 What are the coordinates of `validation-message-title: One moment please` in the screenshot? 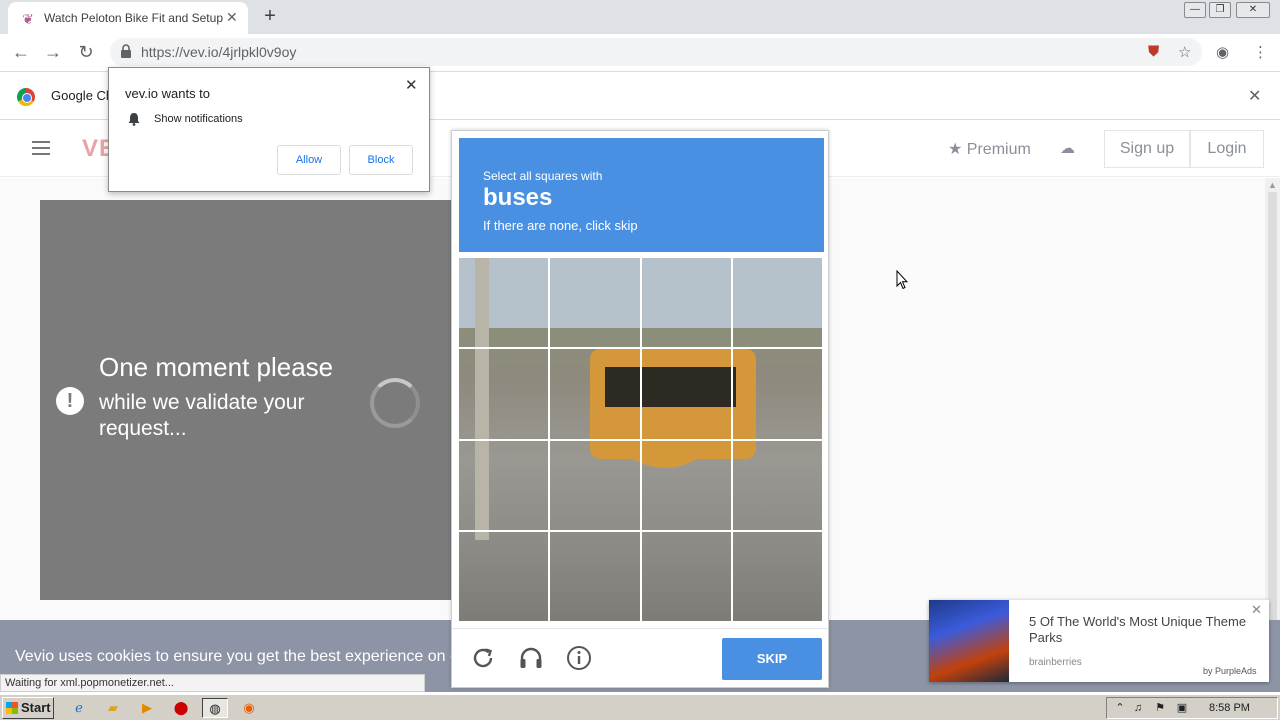 It's located at (216, 367).